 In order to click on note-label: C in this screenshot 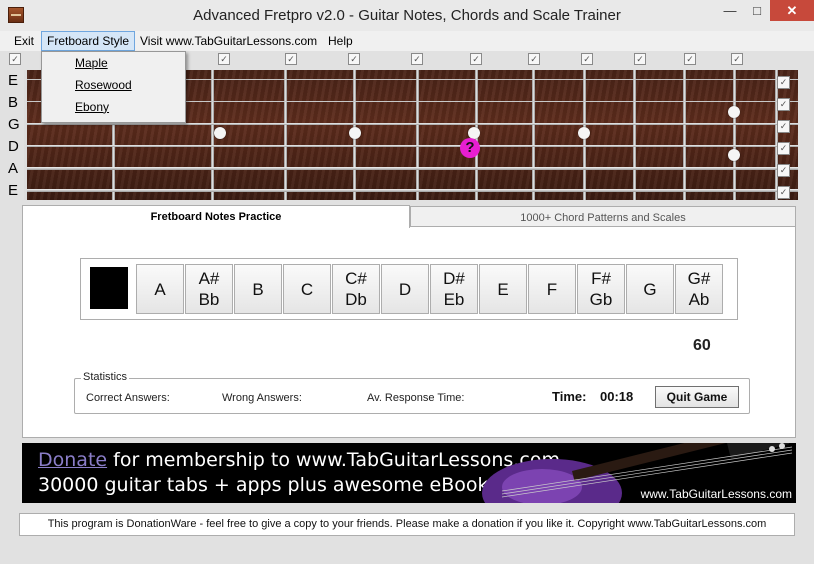, I will do `click(307, 289)`.